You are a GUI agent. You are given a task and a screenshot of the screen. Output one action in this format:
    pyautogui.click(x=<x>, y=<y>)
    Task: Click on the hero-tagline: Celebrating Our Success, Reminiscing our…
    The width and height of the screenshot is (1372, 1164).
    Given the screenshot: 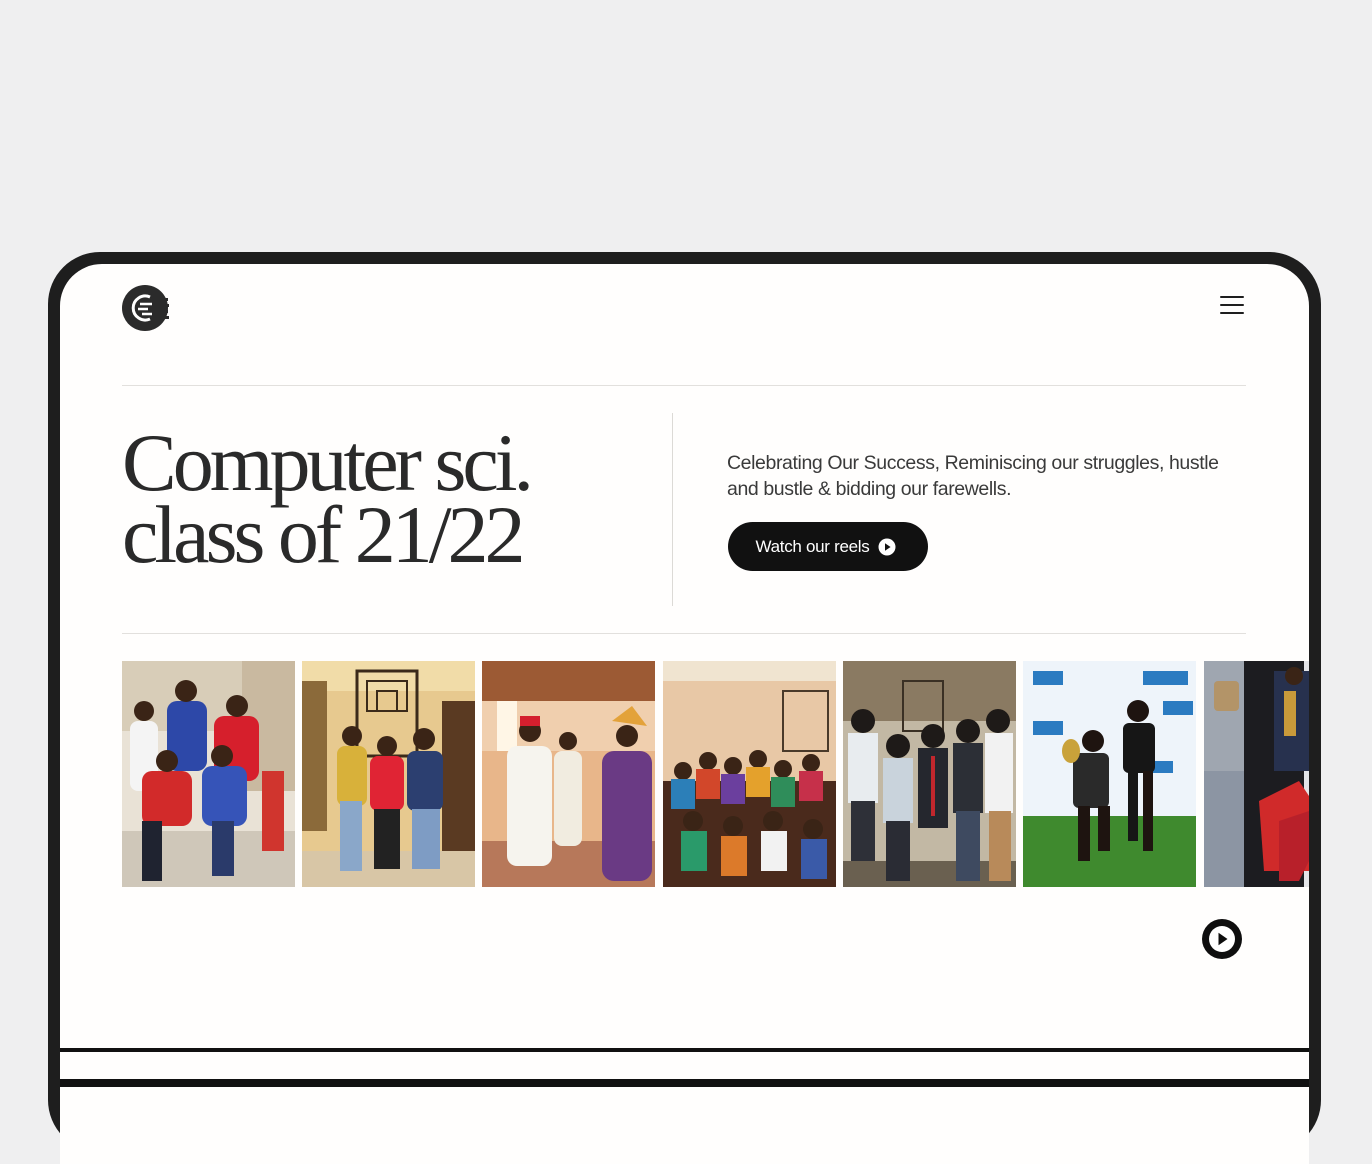 What is the action you would take?
    pyautogui.click(x=973, y=476)
    